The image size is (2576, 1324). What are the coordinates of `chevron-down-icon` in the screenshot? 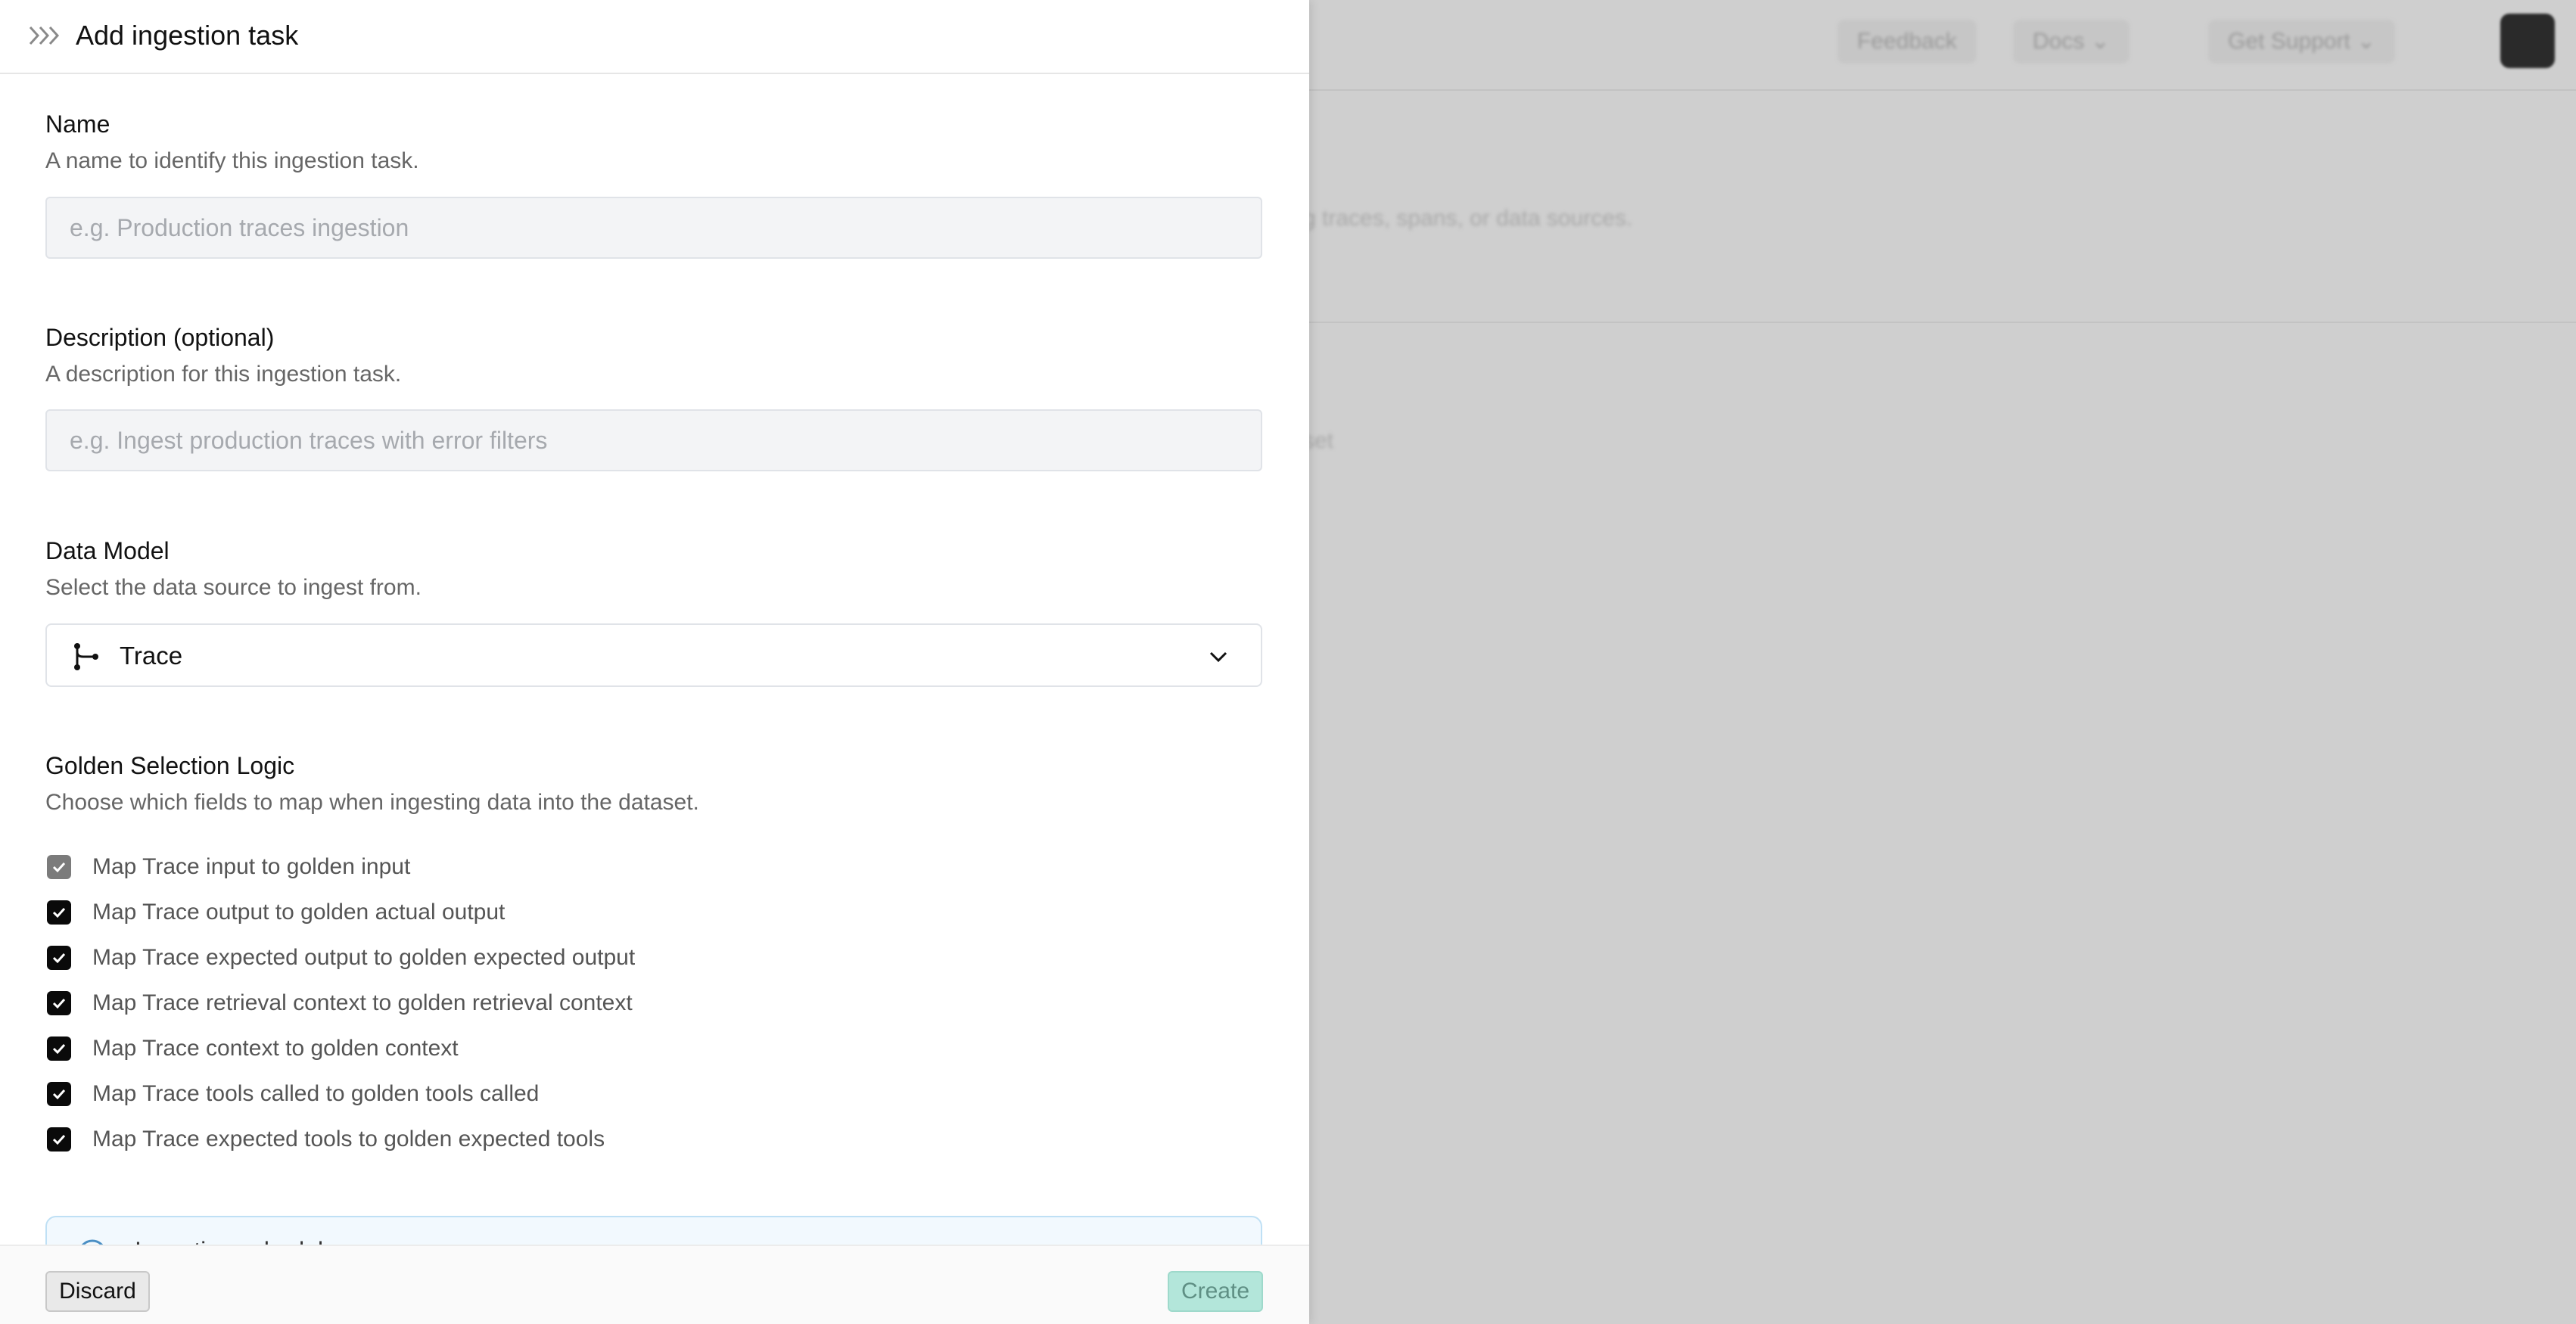 It's located at (1218, 657).